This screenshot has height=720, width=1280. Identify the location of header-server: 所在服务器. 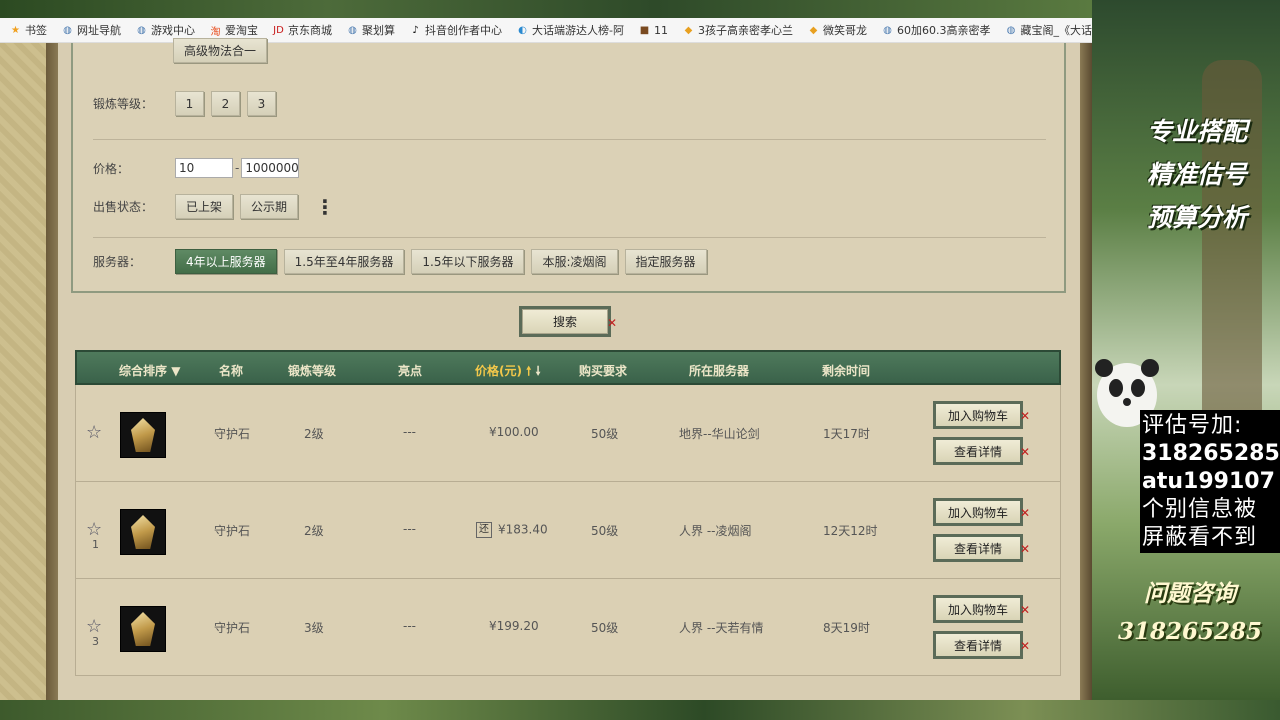
(719, 371).